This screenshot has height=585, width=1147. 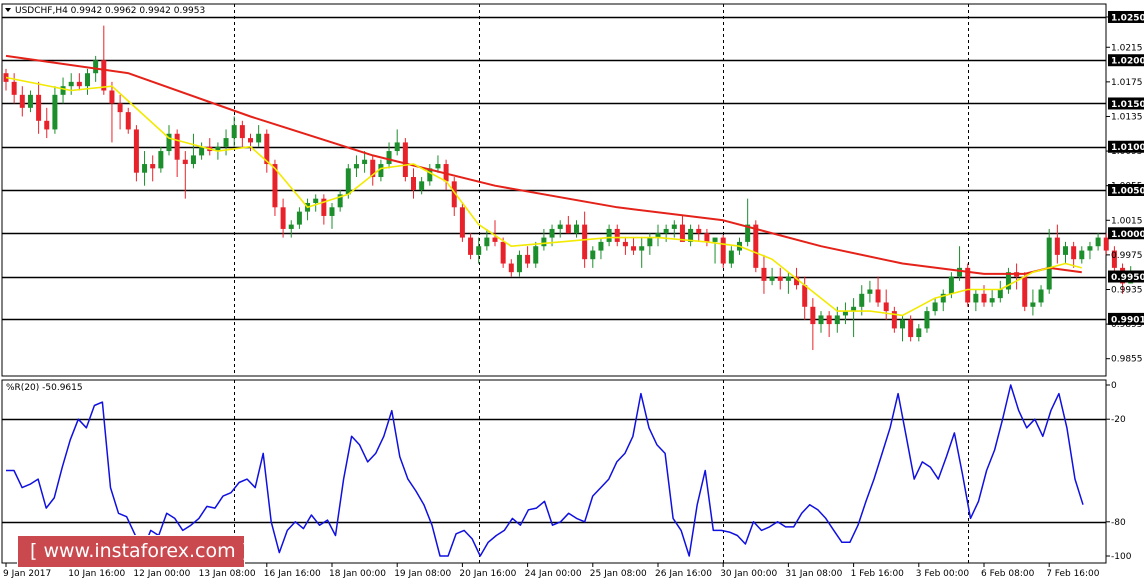 What do you see at coordinates (96, 574) in the screenshot?
I see `time-tick-label: 10 Jan 16:00` at bounding box center [96, 574].